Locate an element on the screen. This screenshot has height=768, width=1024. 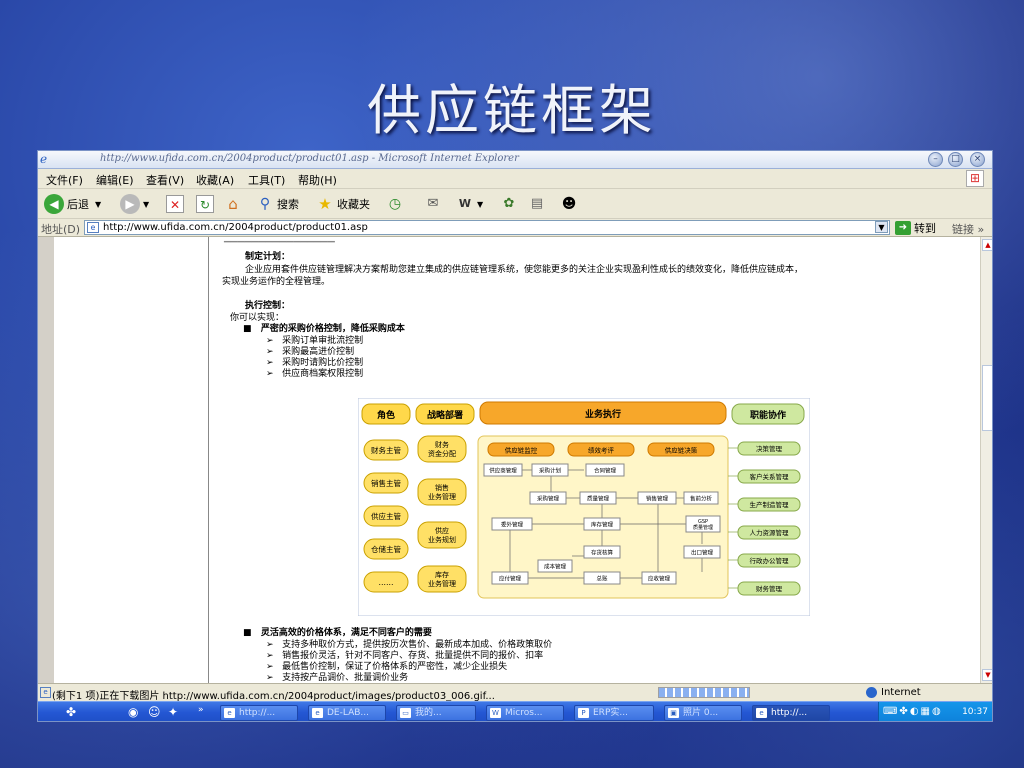
pill-assessment: 绩效考评 is located at coordinates (601, 450).